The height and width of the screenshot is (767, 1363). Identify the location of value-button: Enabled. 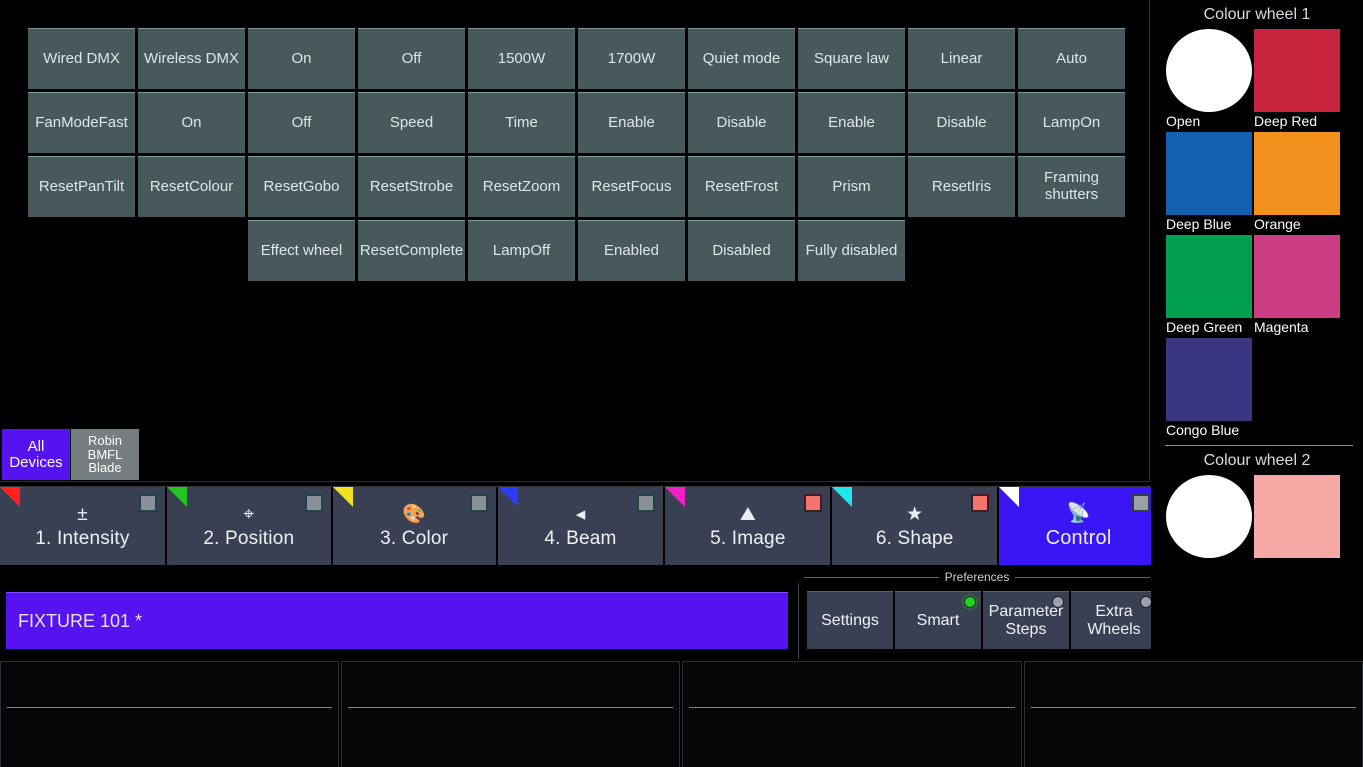
(631, 250).